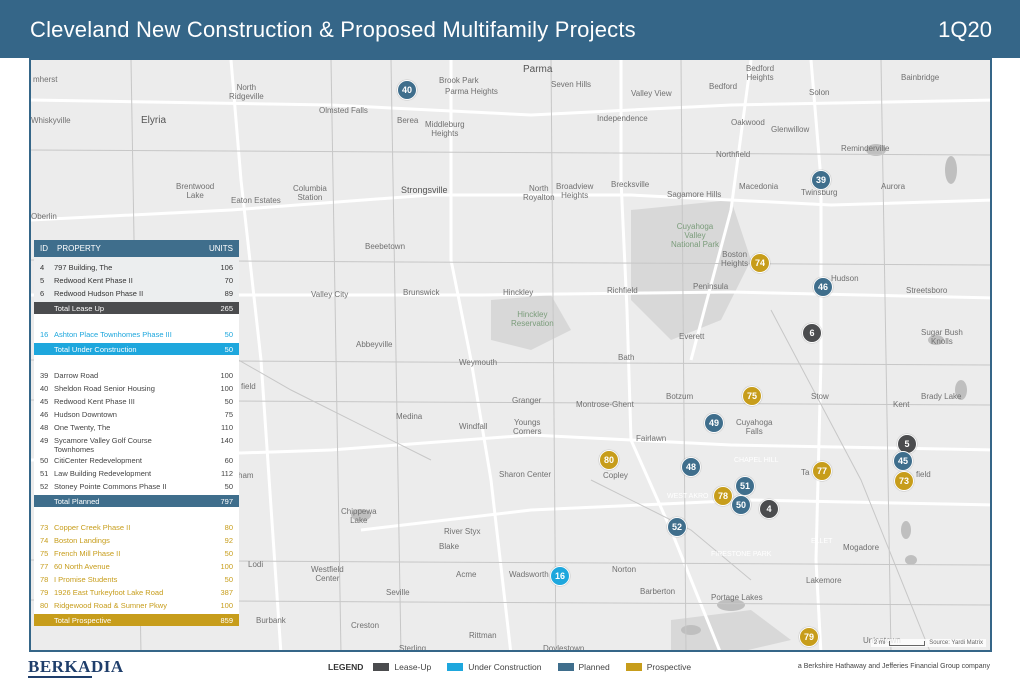 Image resolution: width=1020 pixels, height=680 pixels. I want to click on row-property: Sycamore Valley Golf Course Townhomes, so click(103, 445).